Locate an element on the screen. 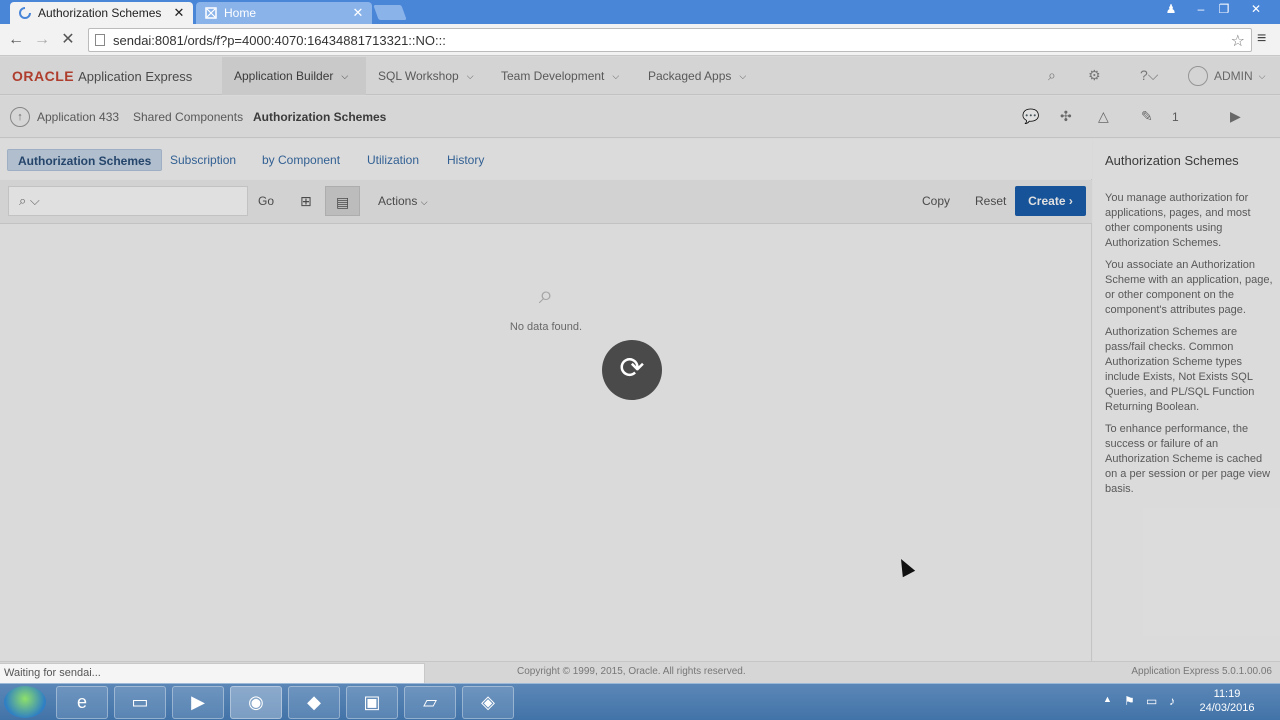 The image size is (1280, 720). show-hidden-icons-icon: ▲ is located at coordinates (1107, 699).